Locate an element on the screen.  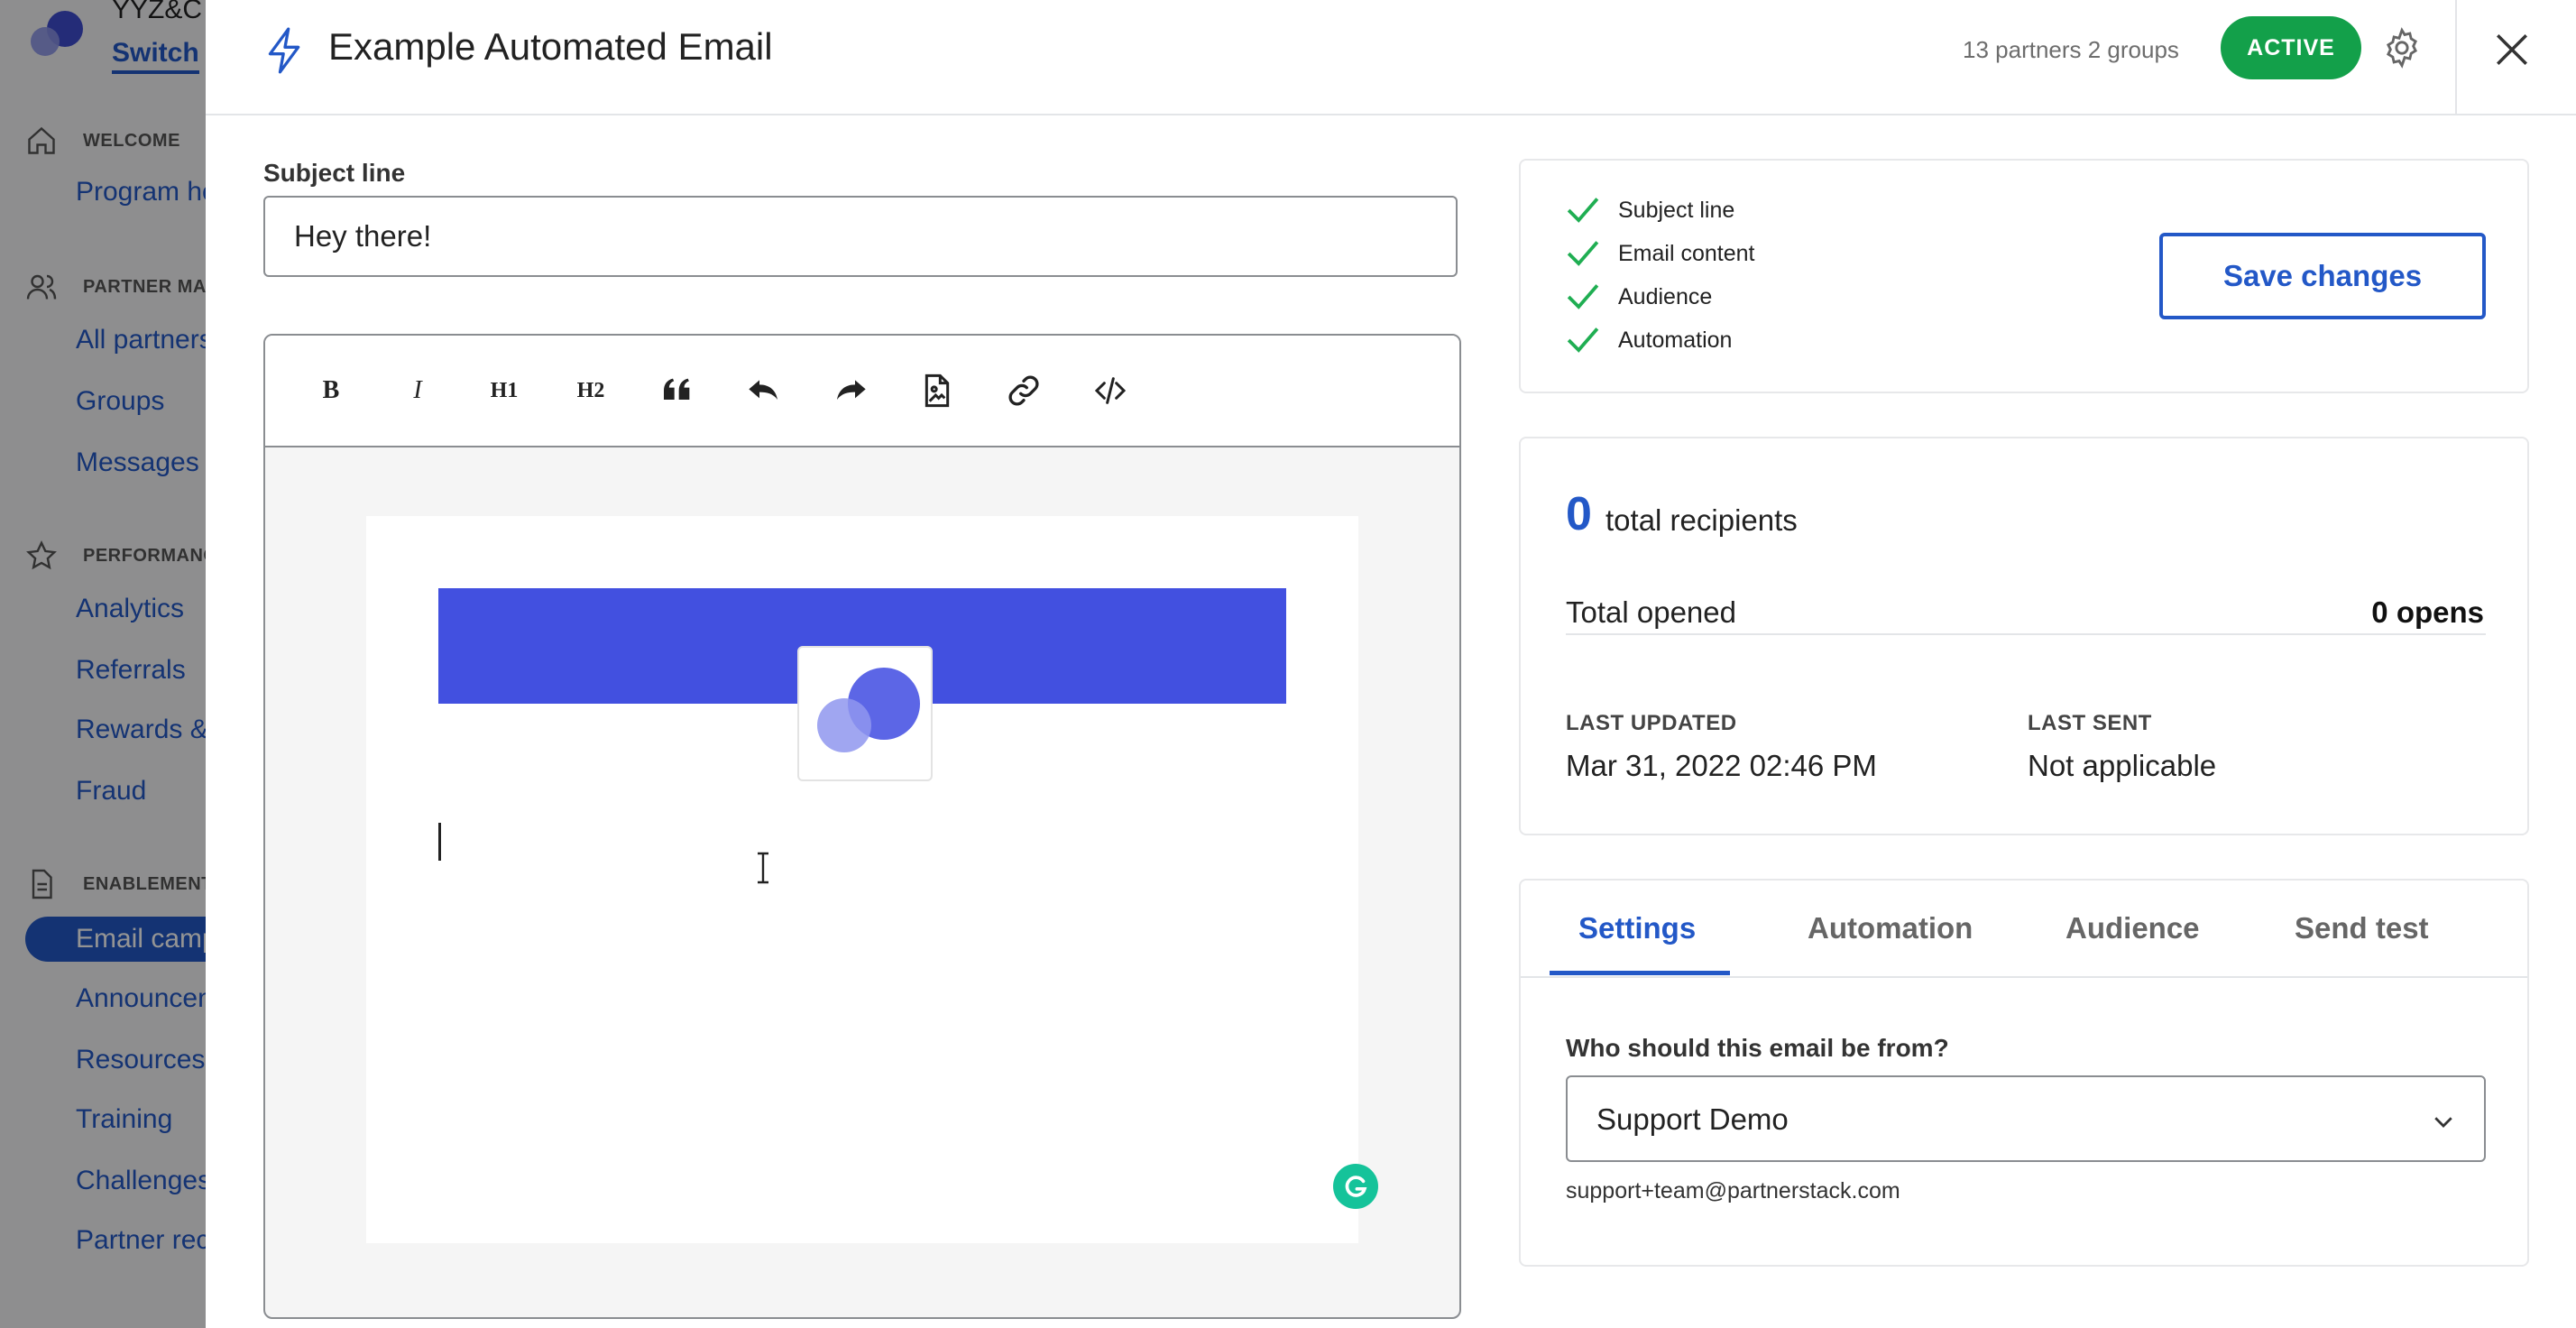
active-tab-indicator is located at coordinates (1640, 973).